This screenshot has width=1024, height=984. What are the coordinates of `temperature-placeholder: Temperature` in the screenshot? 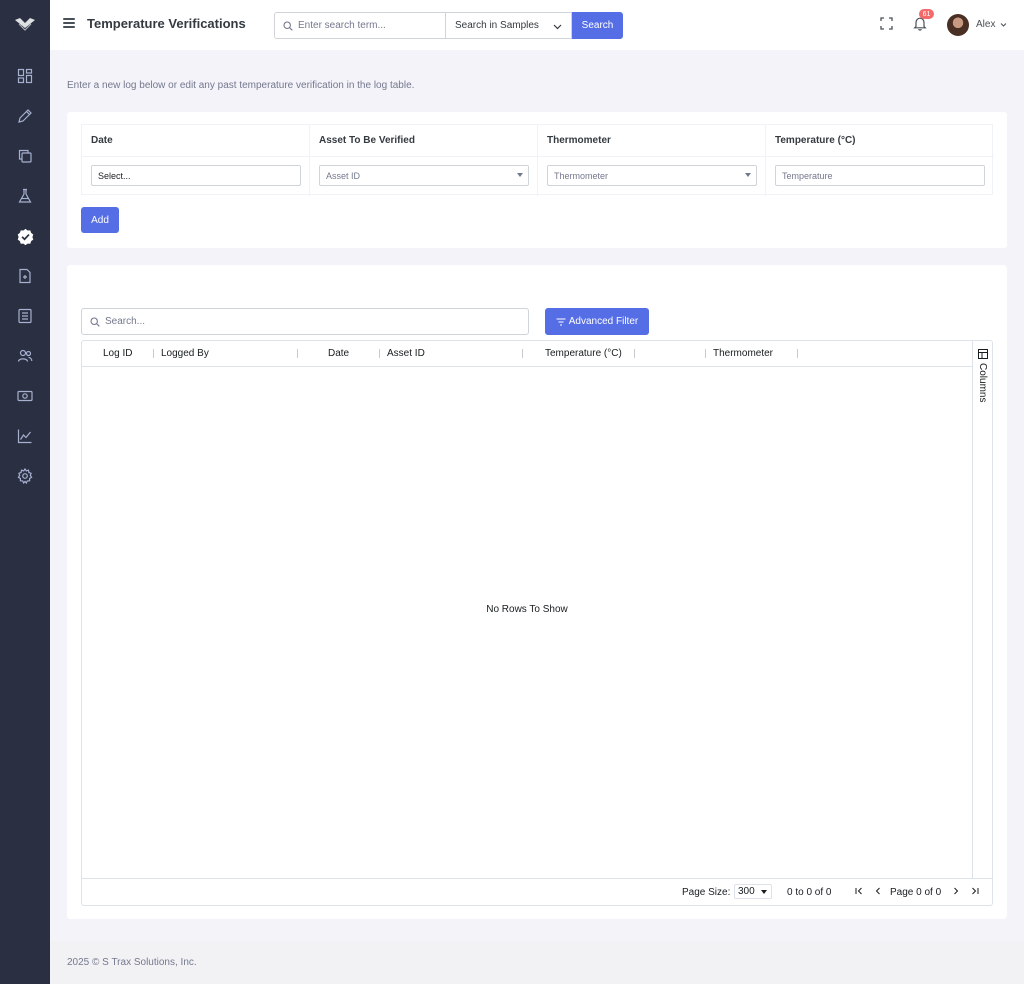 It's located at (807, 175).